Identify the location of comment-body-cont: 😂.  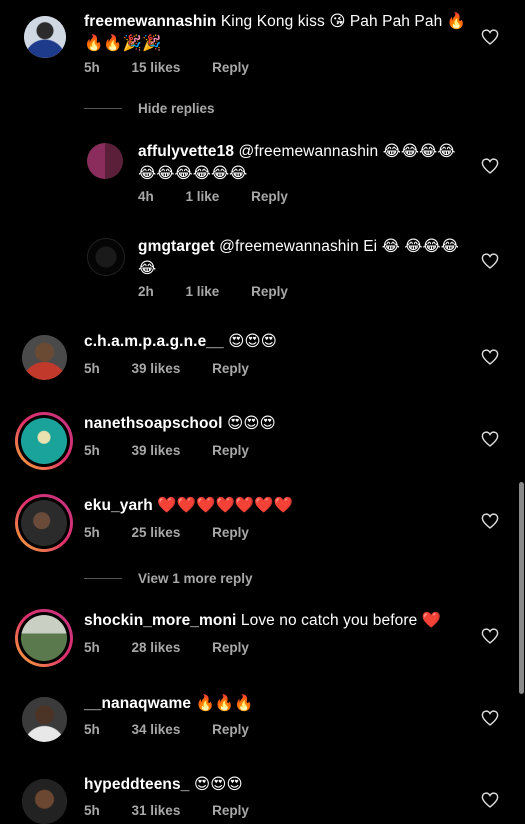
(147, 268).